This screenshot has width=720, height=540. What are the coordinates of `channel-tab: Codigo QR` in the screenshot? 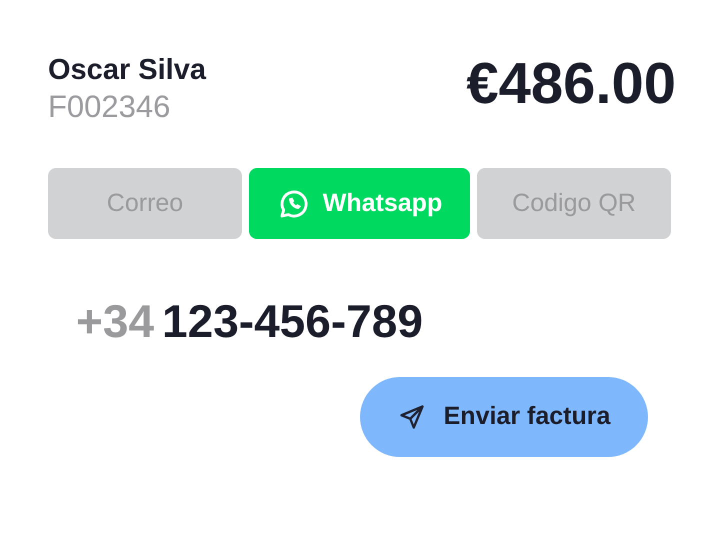 It's located at (574, 203).